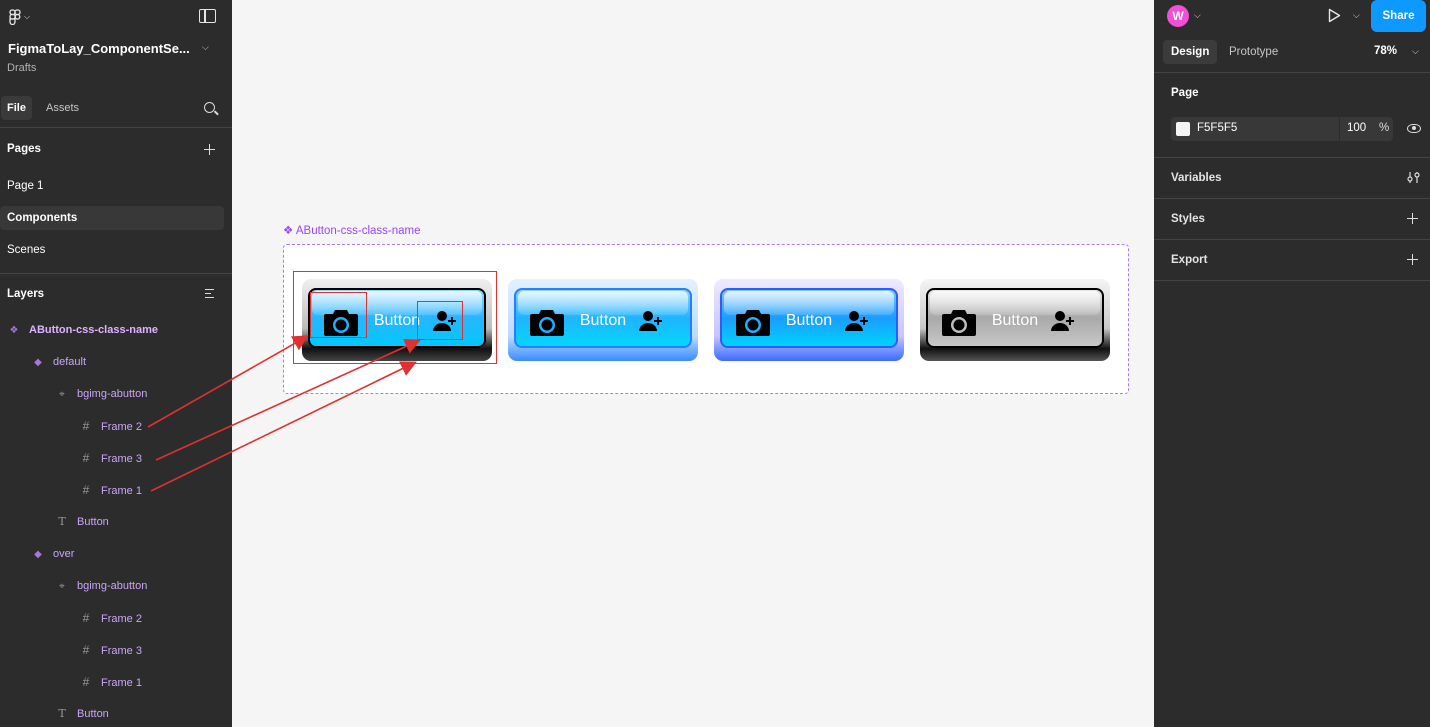  I want to click on layer-label: default, so click(70, 362).